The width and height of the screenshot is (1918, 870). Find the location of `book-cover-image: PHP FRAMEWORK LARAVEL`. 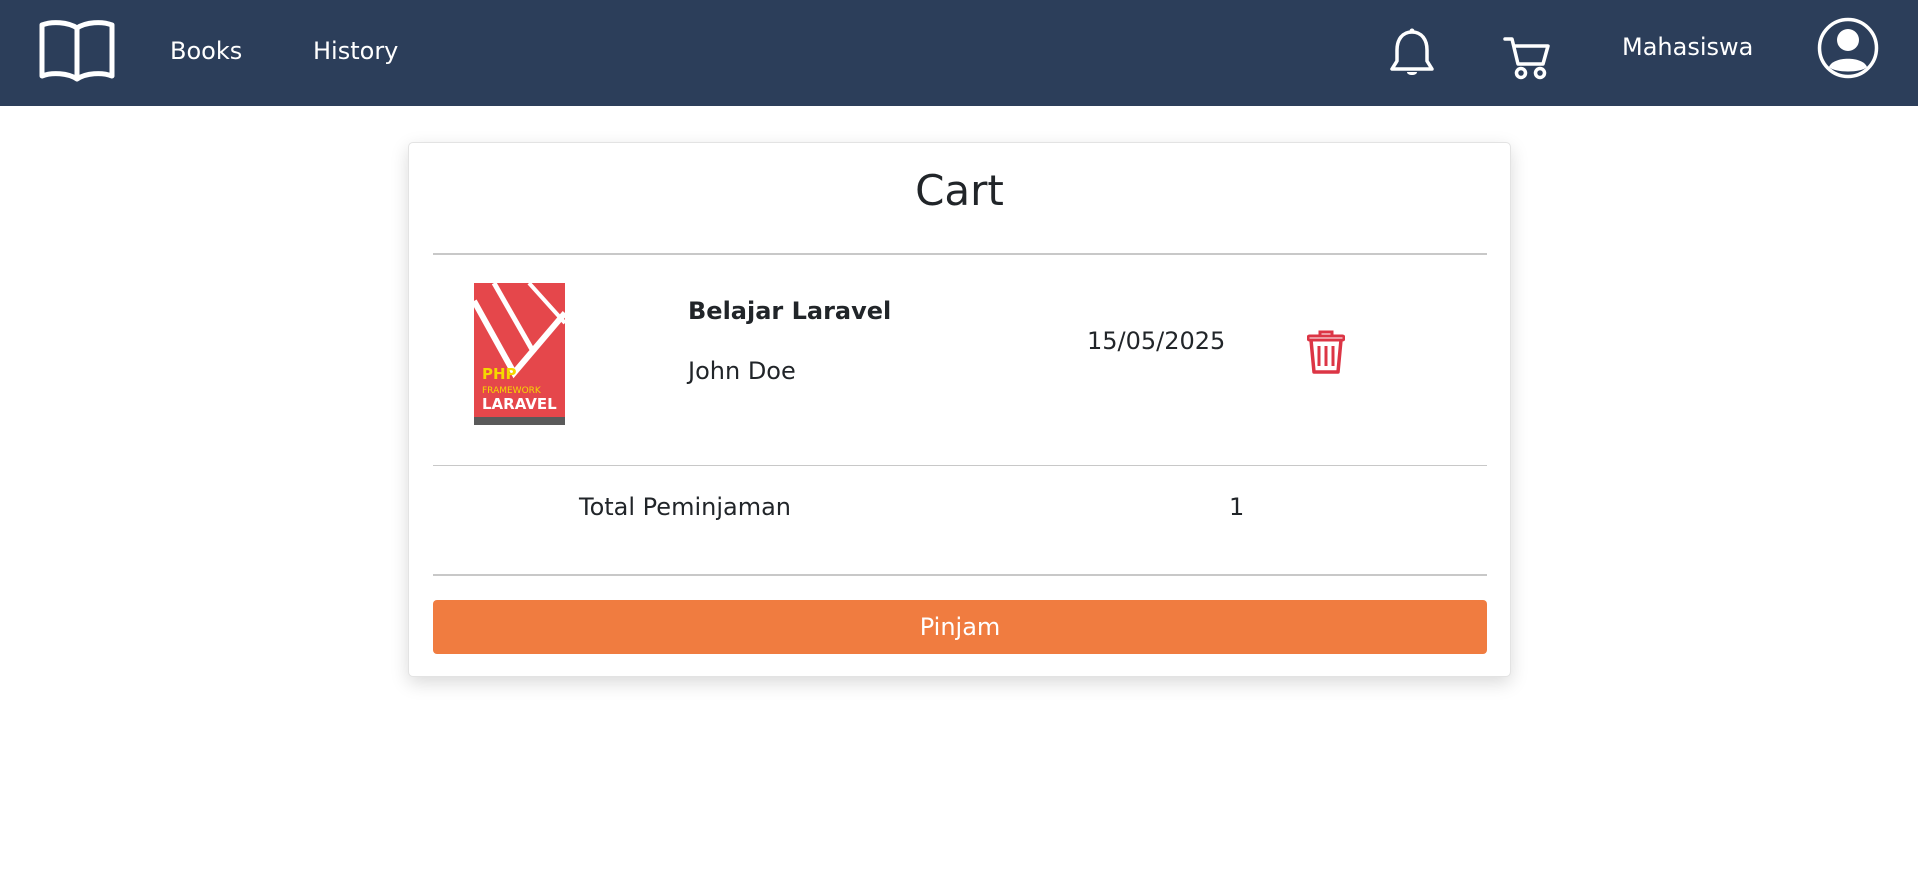

book-cover-image: PHP FRAMEWORK LARAVEL is located at coordinates (519, 354).